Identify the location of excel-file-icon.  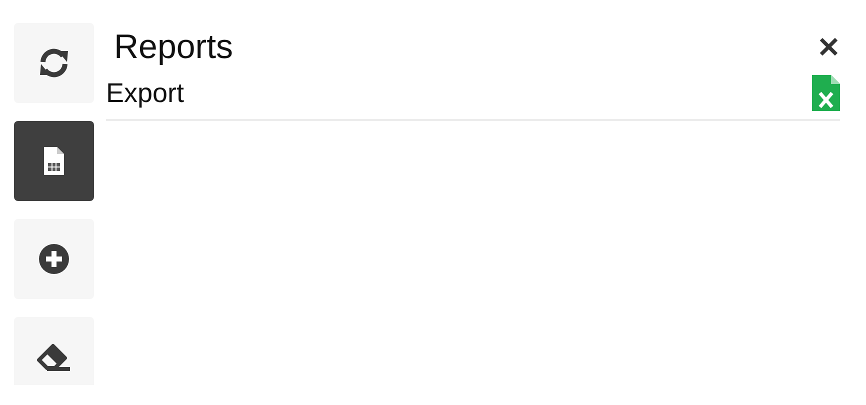
(826, 93).